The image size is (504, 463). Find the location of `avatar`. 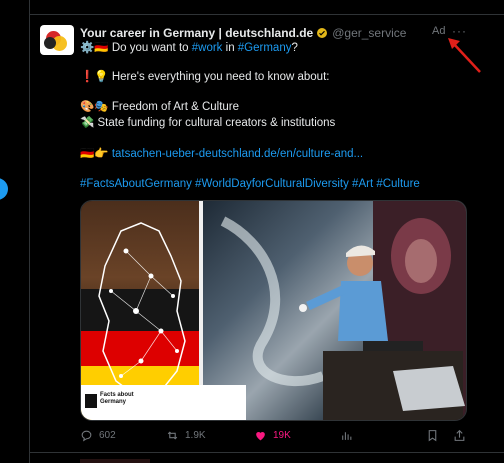

avatar is located at coordinates (57, 40).